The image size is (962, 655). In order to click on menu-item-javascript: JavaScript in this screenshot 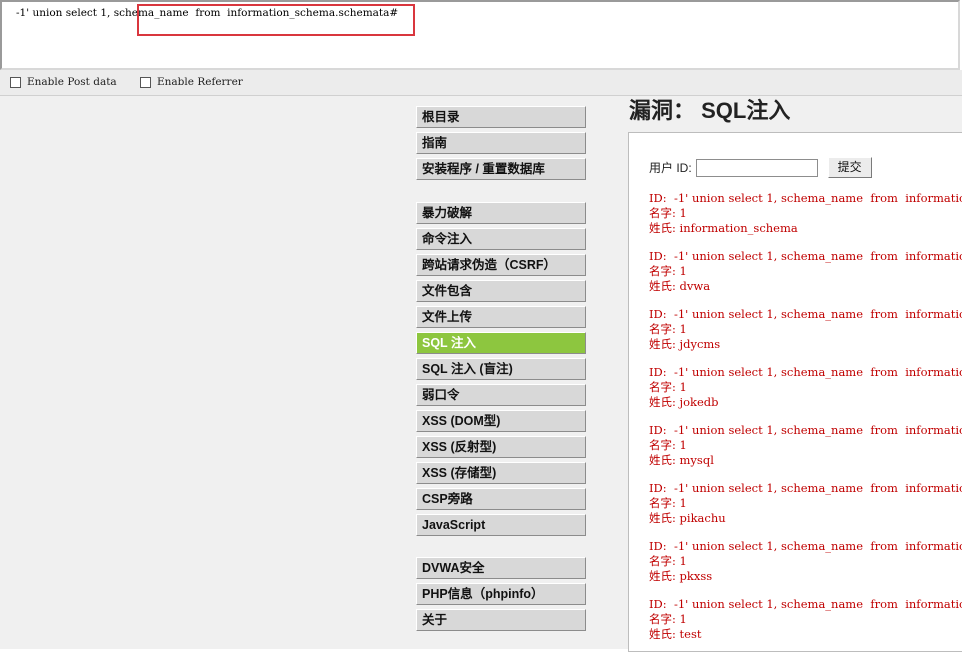, I will do `click(501, 525)`.